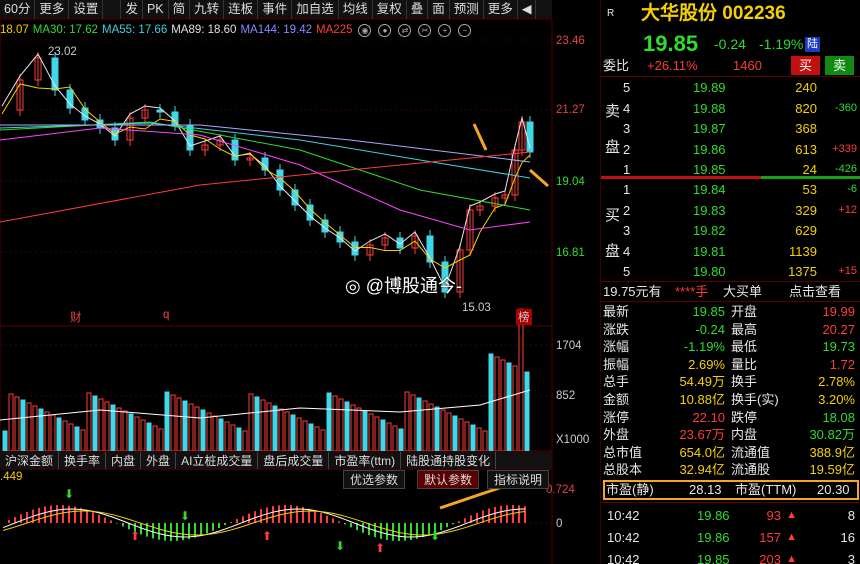  What do you see at coordinates (501, 9) in the screenshot?
I see `toolbar-item-more2: 更多` at bounding box center [501, 9].